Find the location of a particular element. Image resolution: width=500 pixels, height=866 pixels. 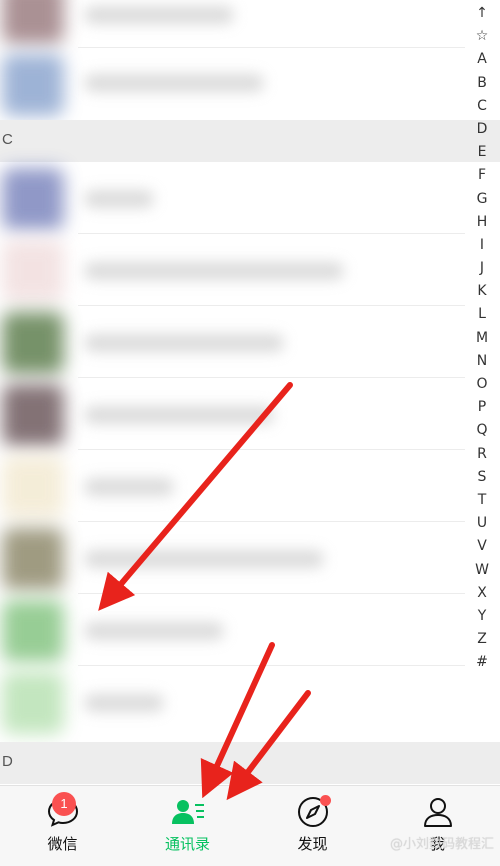

index-letter: H is located at coordinates (482, 222).